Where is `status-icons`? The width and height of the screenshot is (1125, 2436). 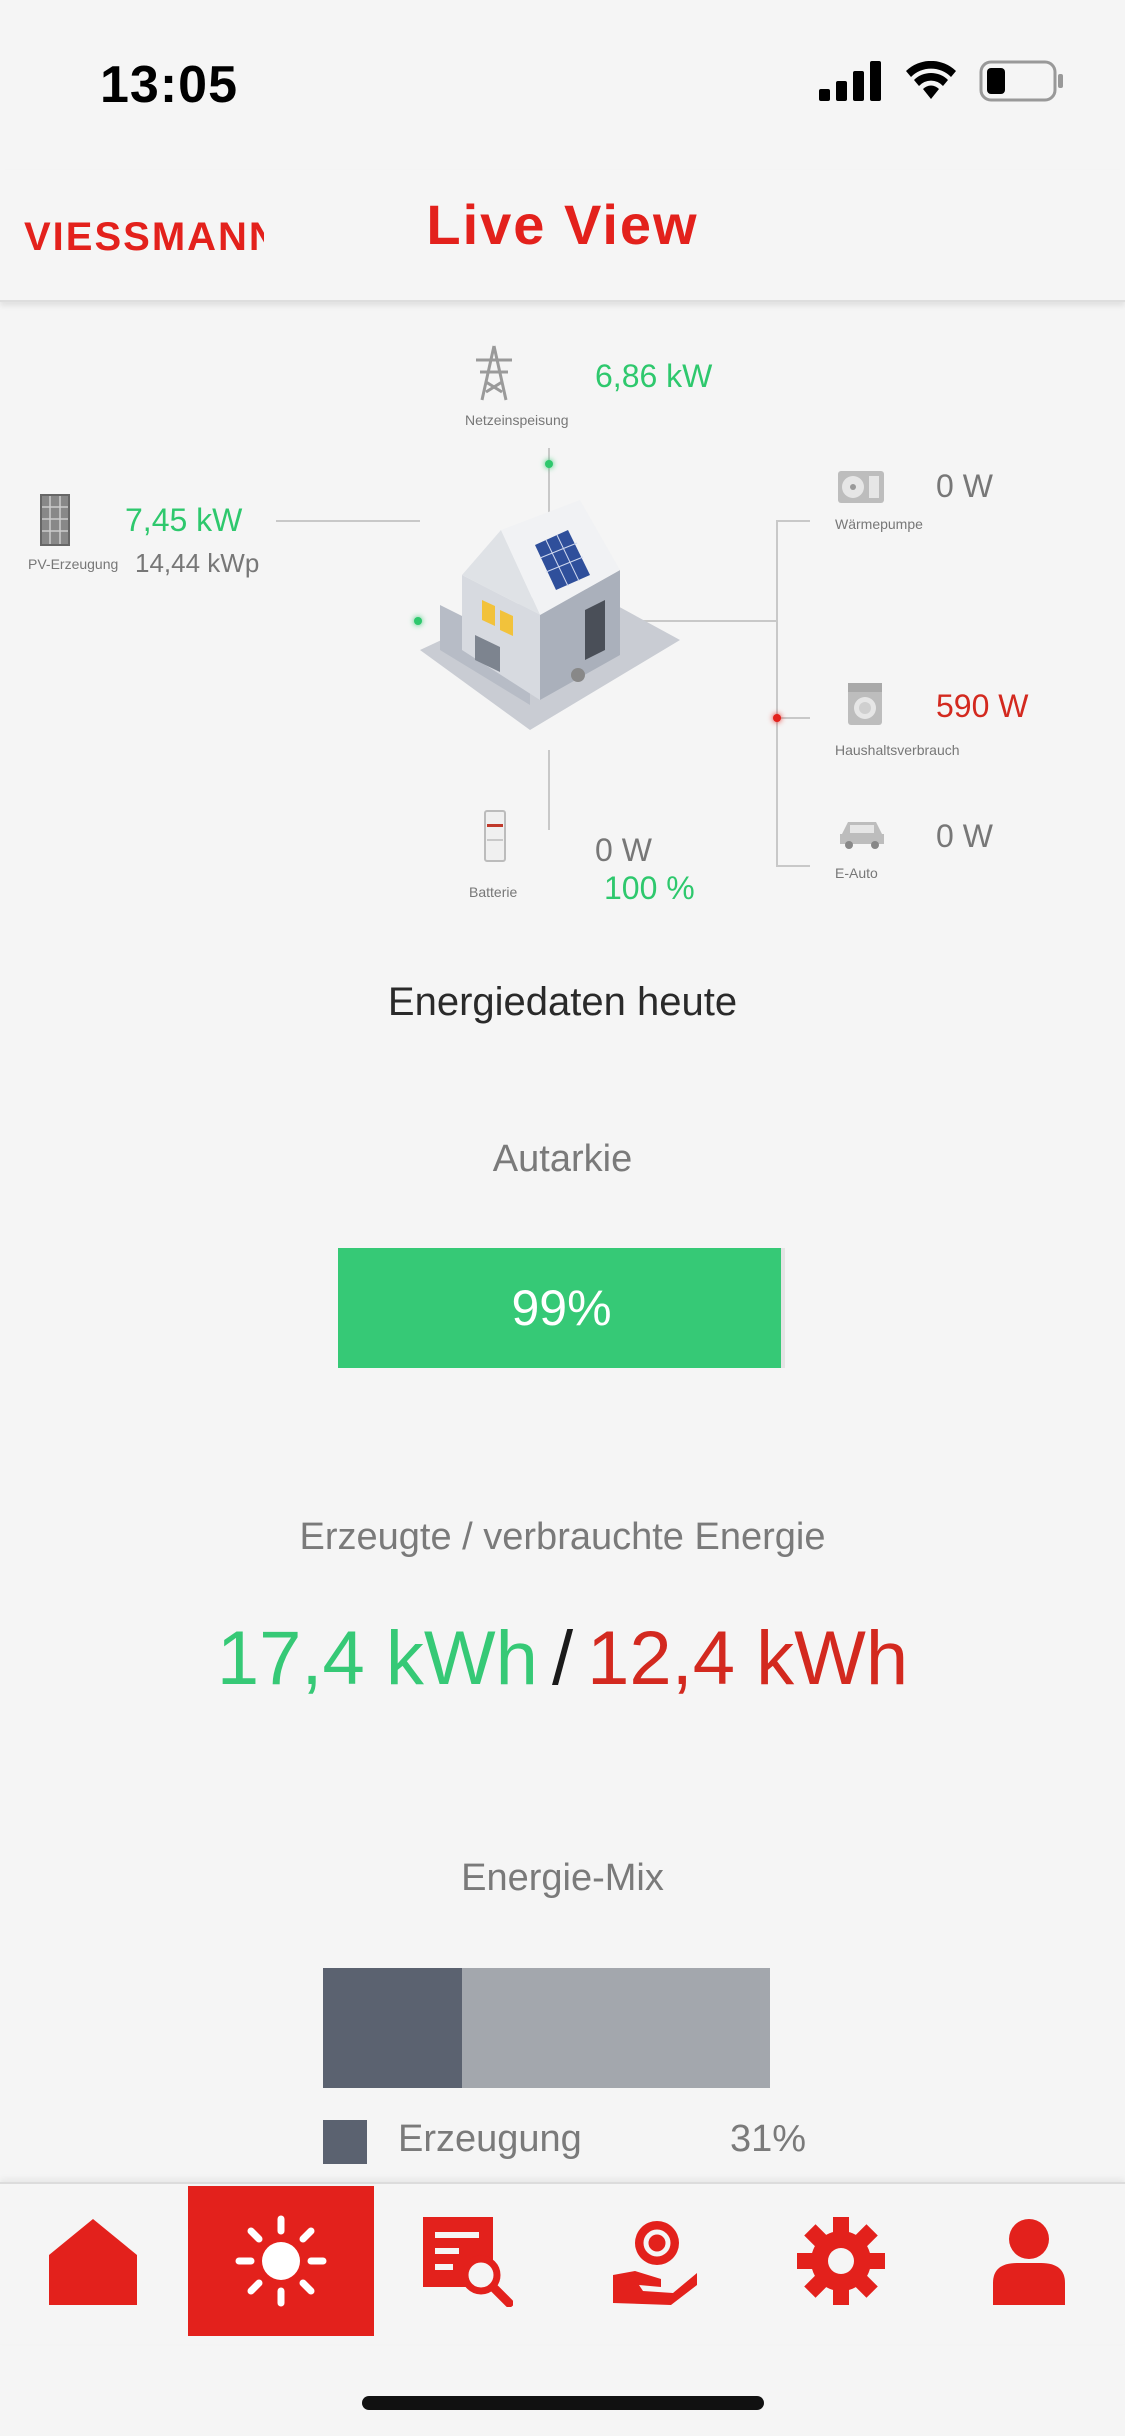 status-icons is located at coordinates (942, 81).